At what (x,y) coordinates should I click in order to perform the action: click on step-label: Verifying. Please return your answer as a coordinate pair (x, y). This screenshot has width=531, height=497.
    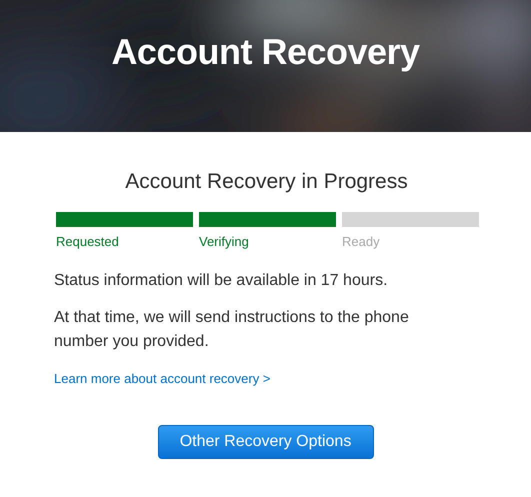
    Looking at the image, I should click on (224, 241).